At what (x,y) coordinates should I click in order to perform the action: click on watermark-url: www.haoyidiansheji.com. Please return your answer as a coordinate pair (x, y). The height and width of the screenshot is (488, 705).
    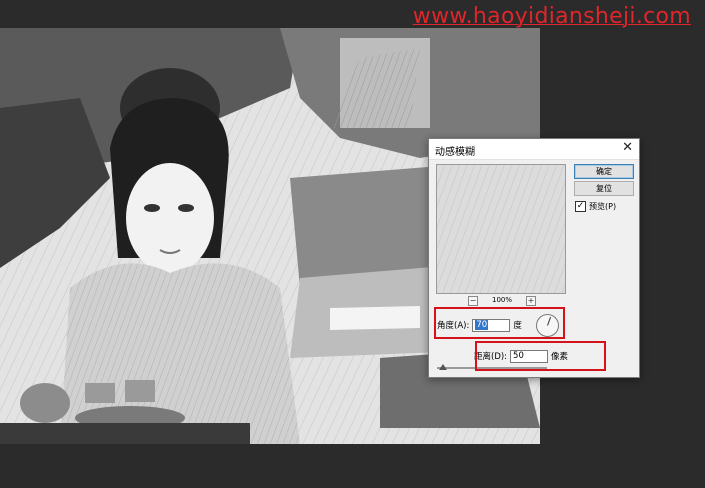
    Looking at the image, I should click on (551, 16).